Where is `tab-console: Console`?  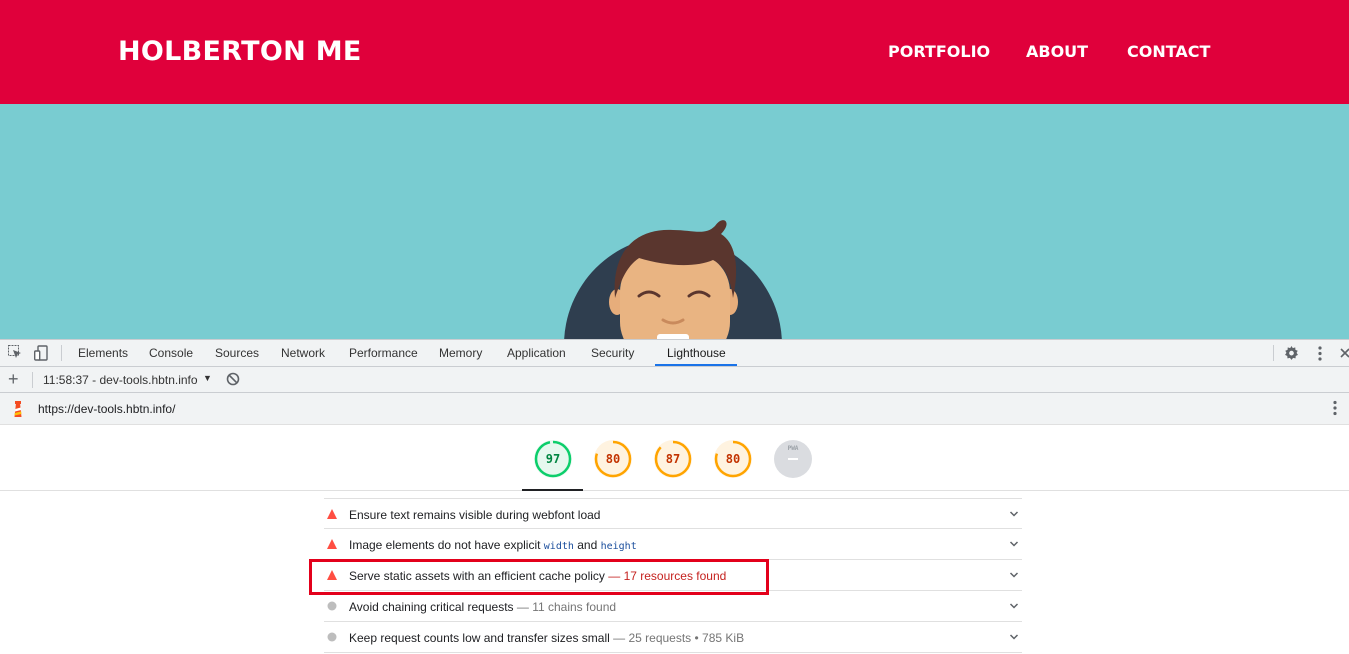 tab-console: Console is located at coordinates (171, 353).